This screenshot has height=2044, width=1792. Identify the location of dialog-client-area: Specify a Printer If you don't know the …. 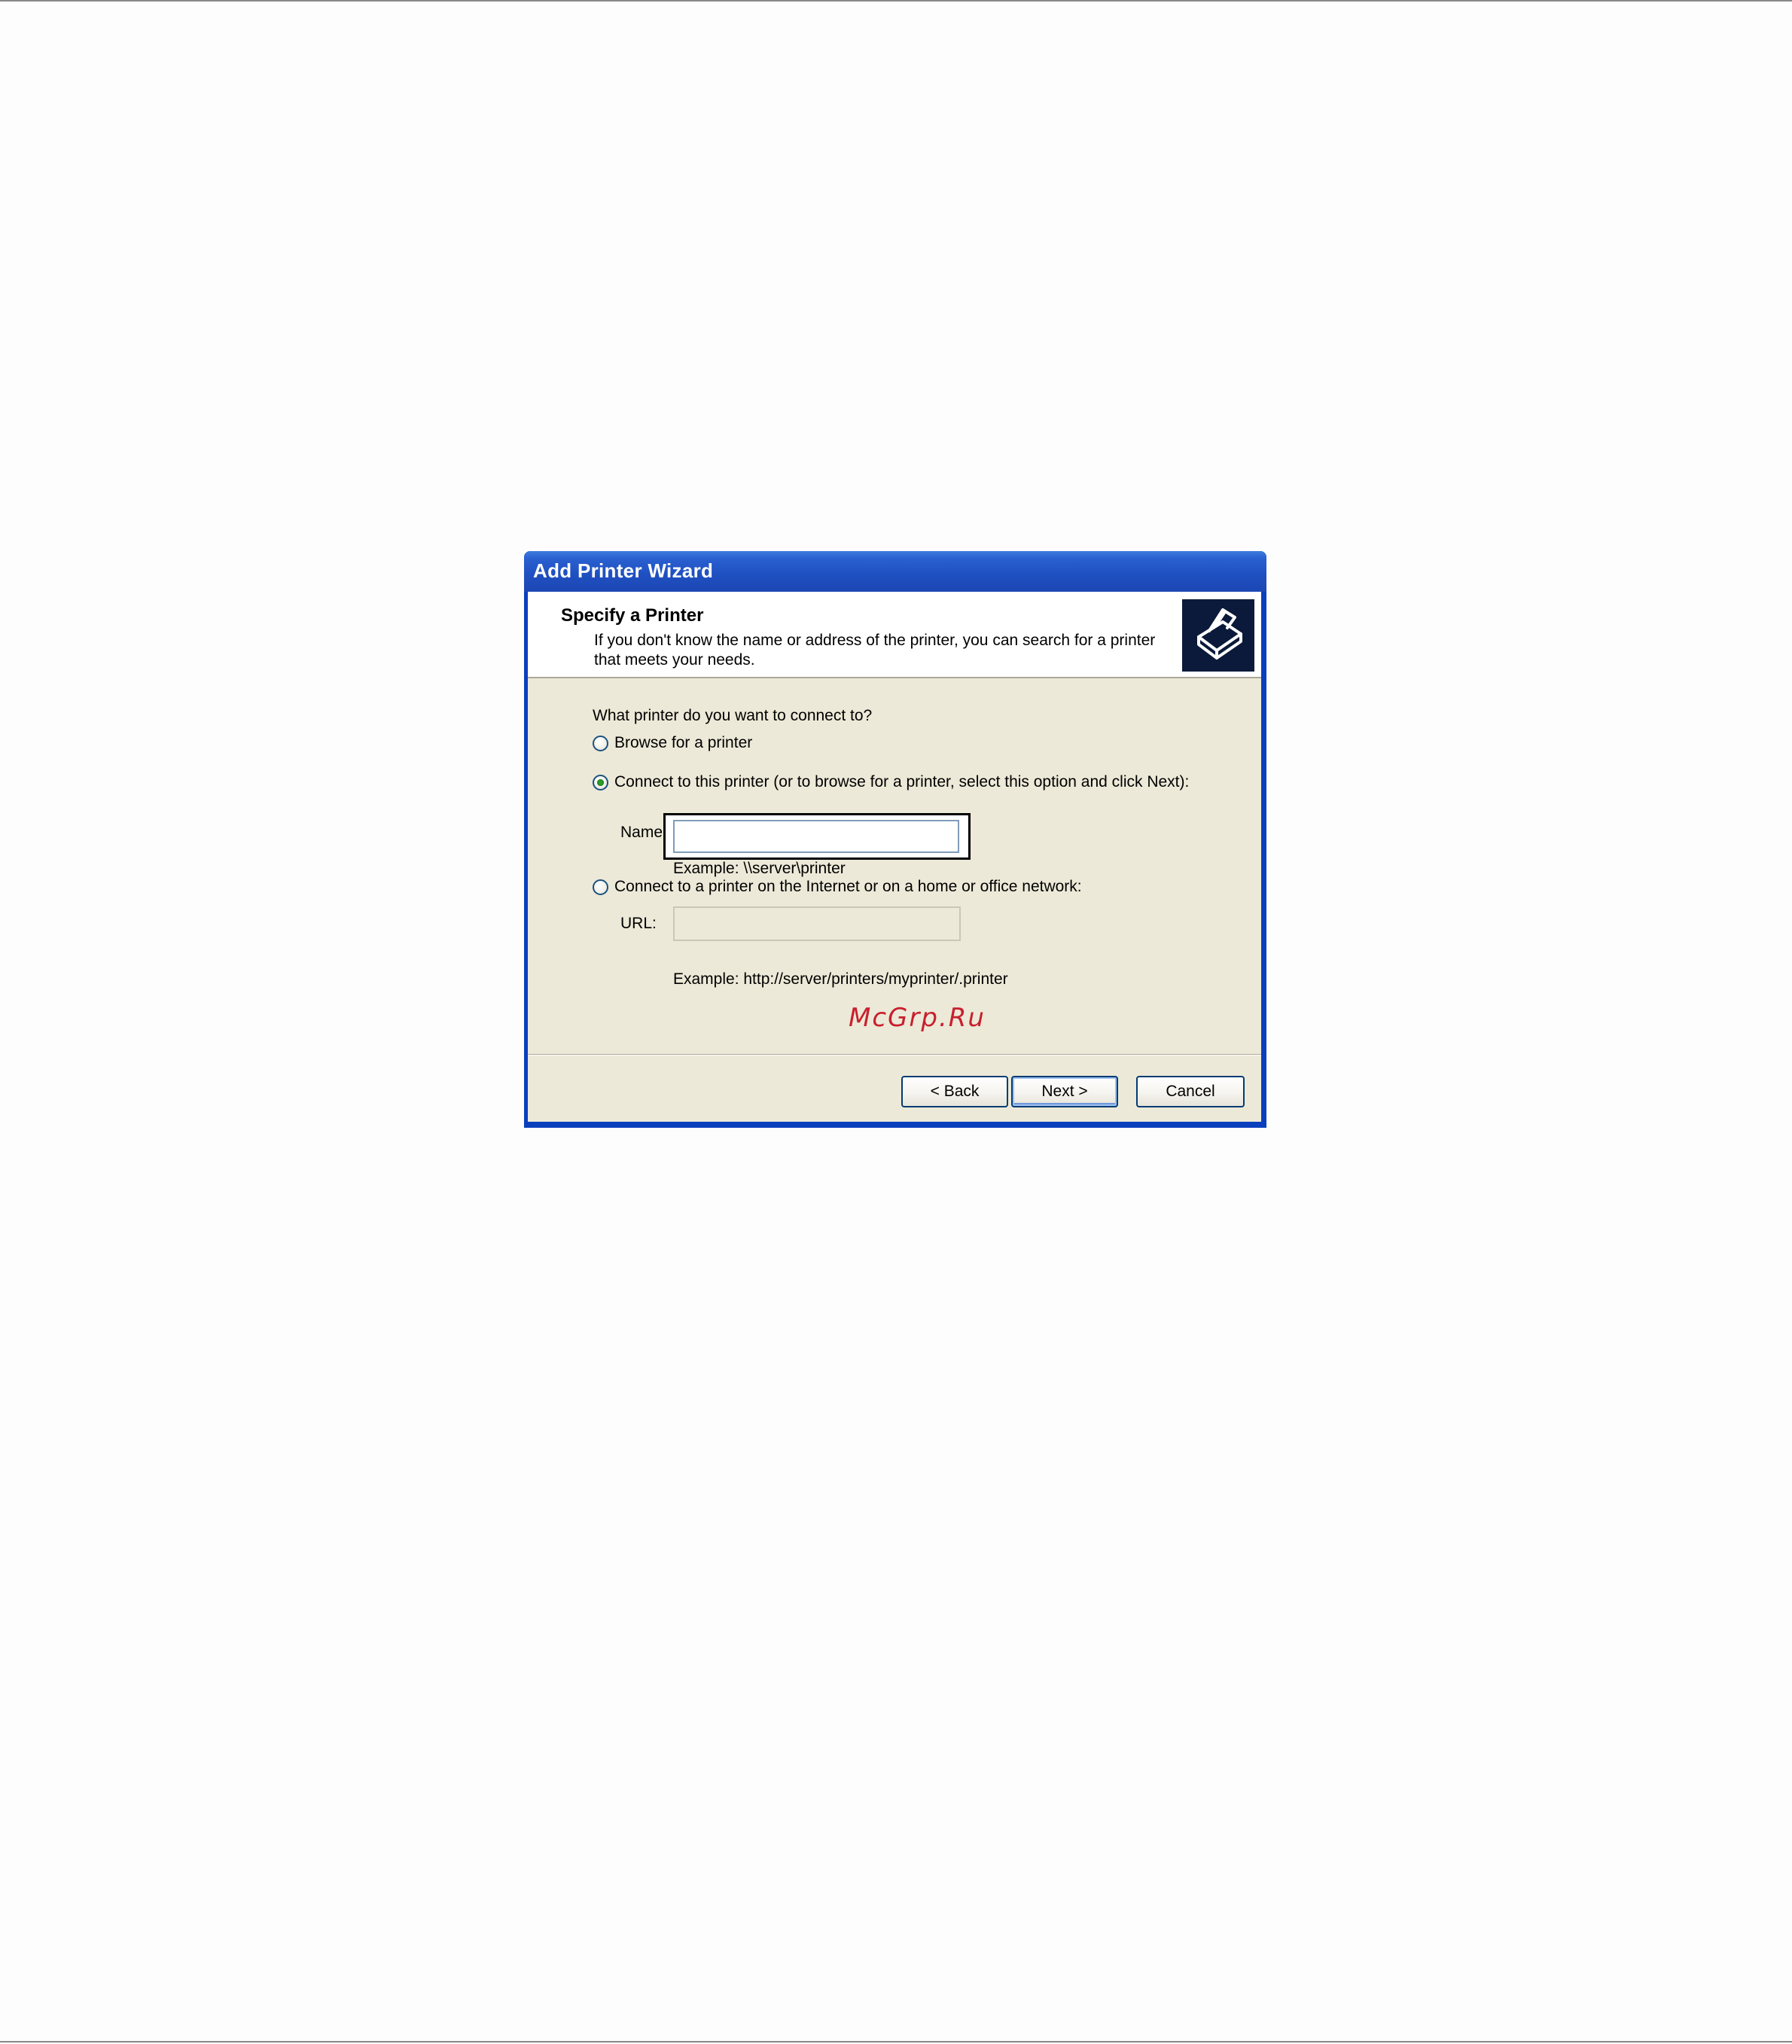
(894, 857).